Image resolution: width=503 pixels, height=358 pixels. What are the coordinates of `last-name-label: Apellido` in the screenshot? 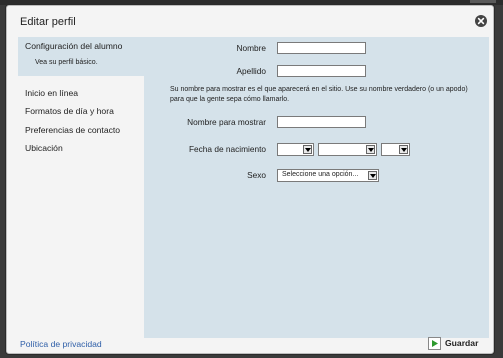 It's located at (251, 71).